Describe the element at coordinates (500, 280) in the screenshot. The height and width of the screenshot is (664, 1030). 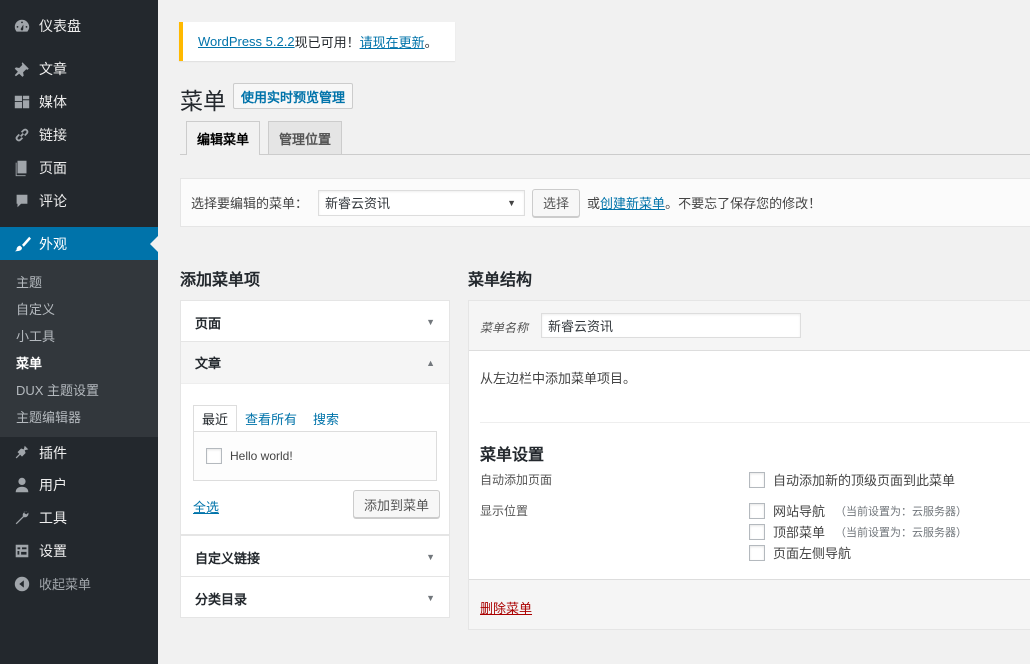
I see `menu-structure-title: 菜单结构` at that location.